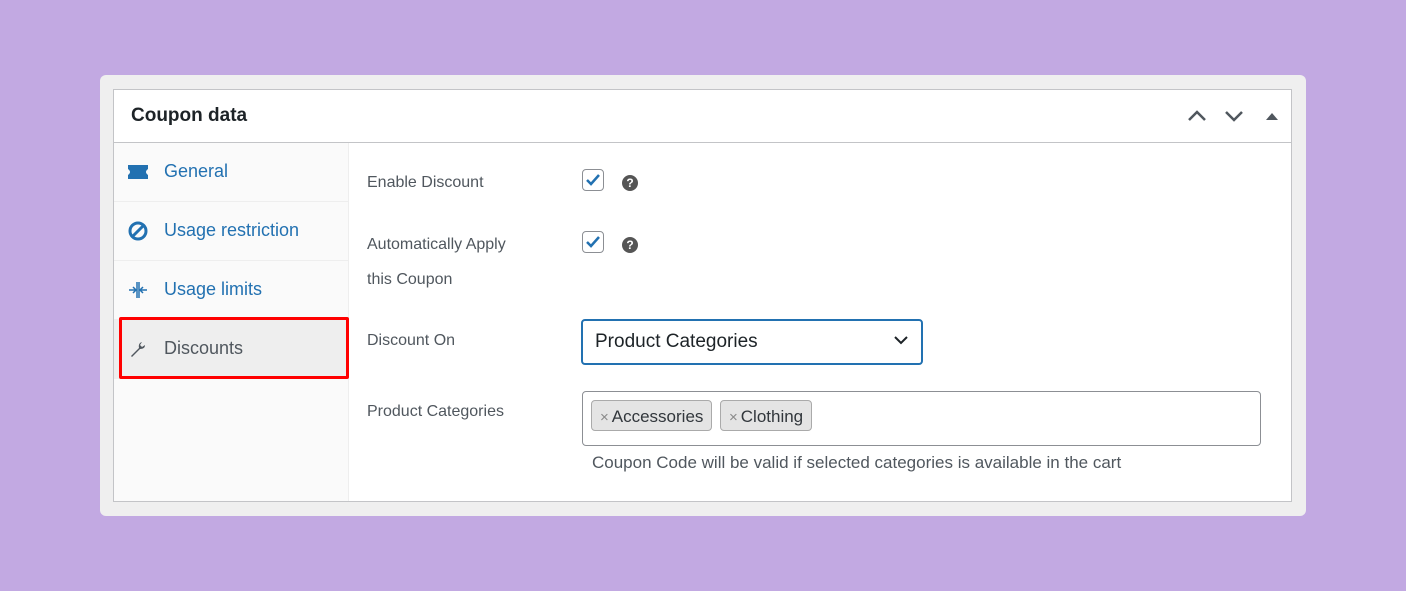 This screenshot has height=591, width=1406. I want to click on tab-usage-restriction-label: Usage restriction, so click(232, 230).